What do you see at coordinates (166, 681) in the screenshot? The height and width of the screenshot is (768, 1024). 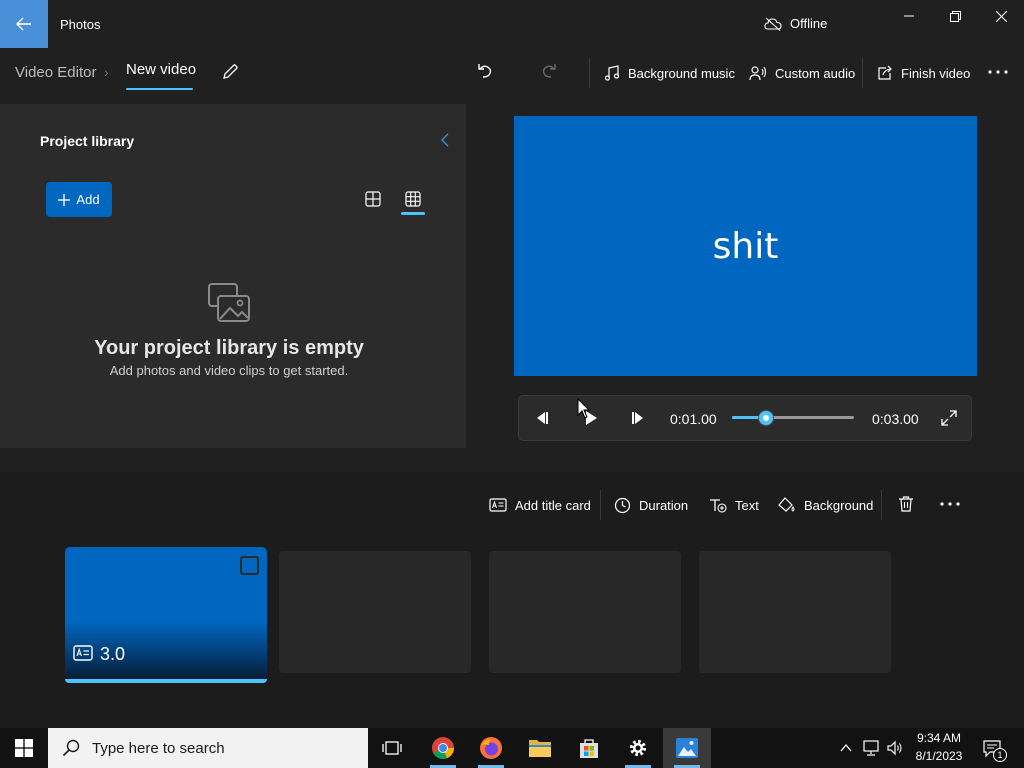 I see `clip-selected-indicator` at bounding box center [166, 681].